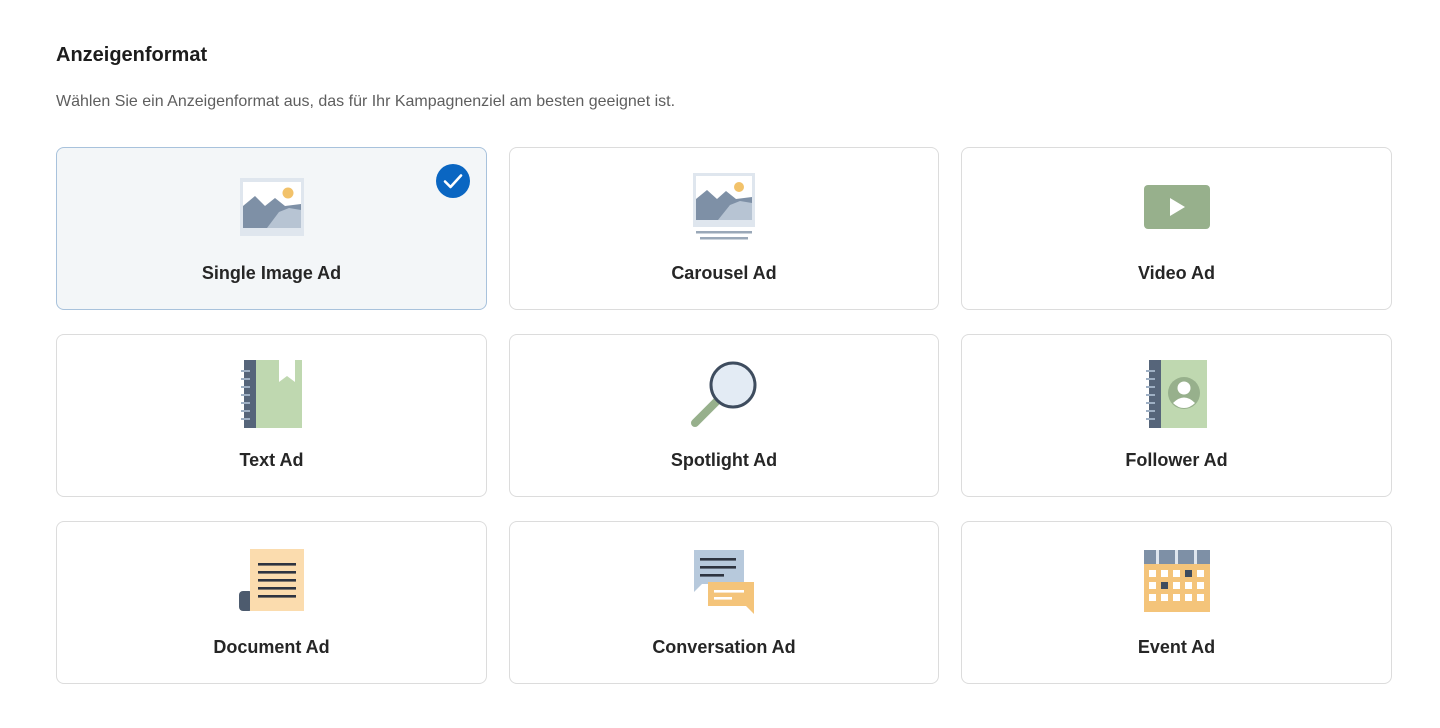  What do you see at coordinates (1176, 394) in the screenshot?
I see `contact-book-icon` at bounding box center [1176, 394].